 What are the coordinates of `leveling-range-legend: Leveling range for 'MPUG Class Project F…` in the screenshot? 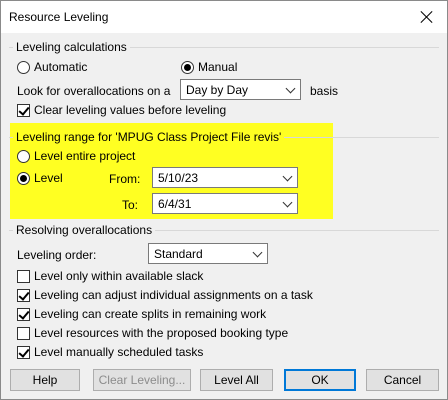 It's located at (149, 137).